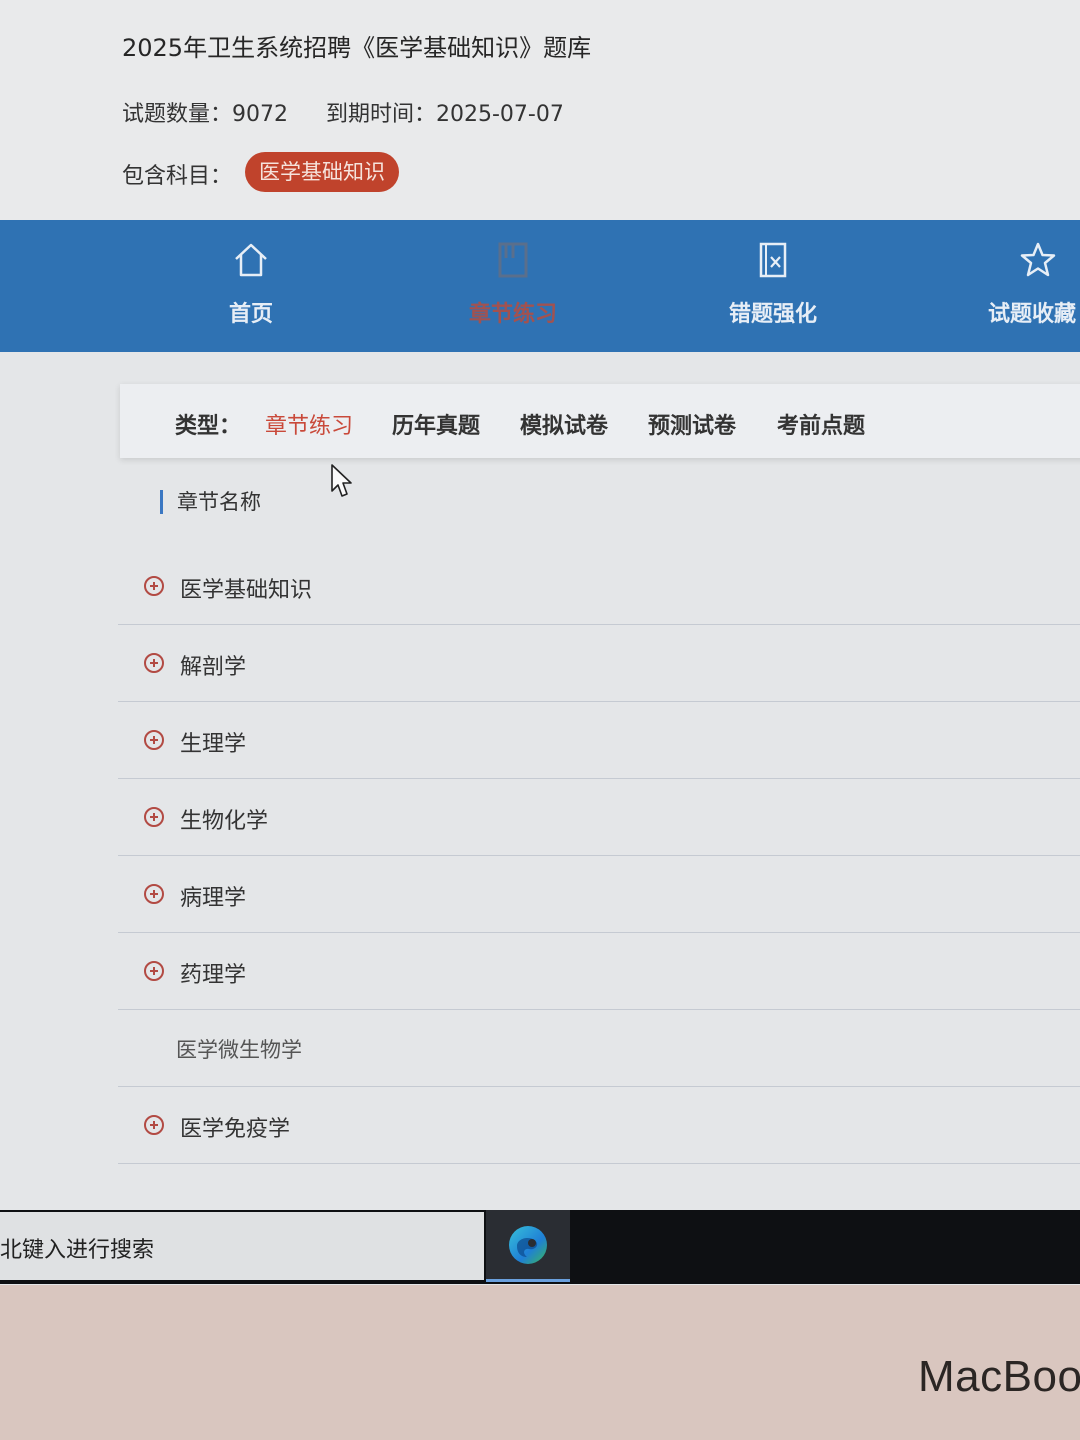  What do you see at coordinates (821, 424) in the screenshot?
I see `type-pre-exam-points: 考前点题` at bounding box center [821, 424].